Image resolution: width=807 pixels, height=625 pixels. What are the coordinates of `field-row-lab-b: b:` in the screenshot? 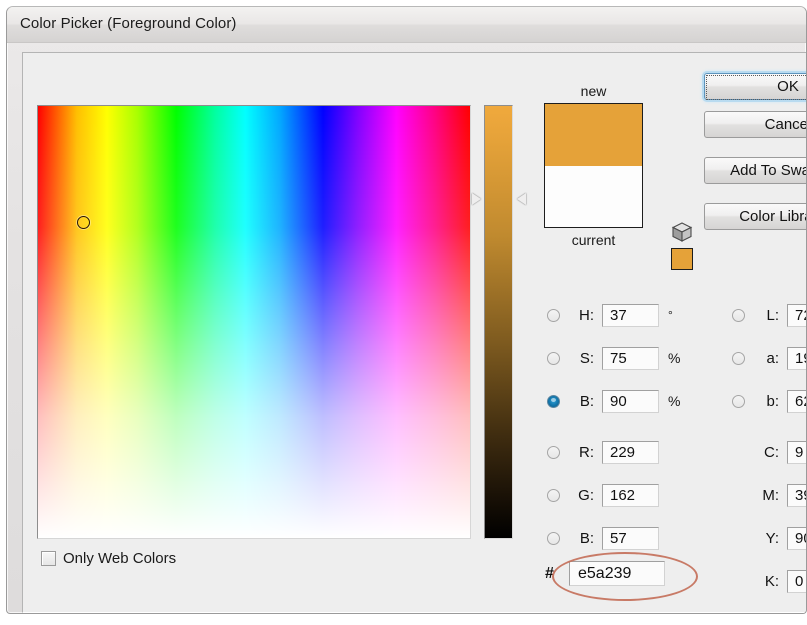 It's located at (769, 401).